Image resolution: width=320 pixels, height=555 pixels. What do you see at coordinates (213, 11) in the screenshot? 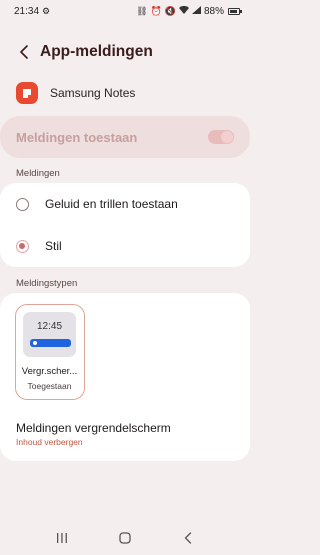
I see `battery-percent: 88%` at bounding box center [213, 11].